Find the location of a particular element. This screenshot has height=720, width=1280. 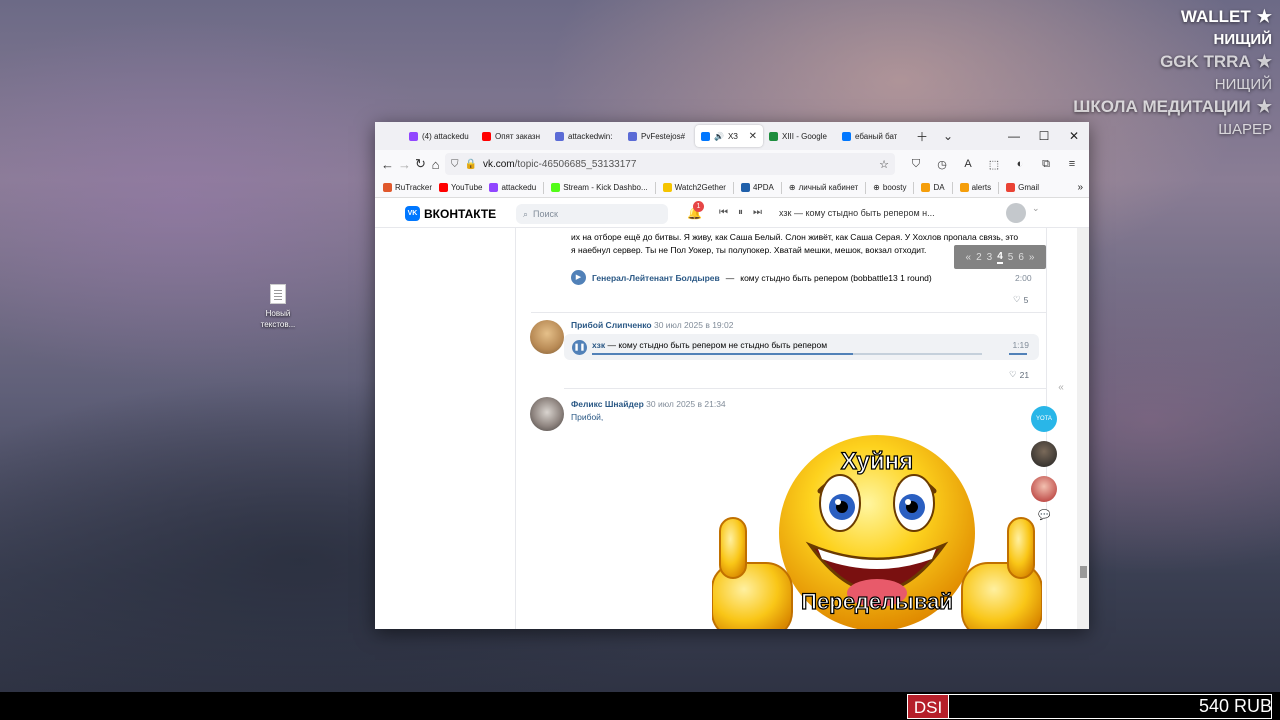

meme-image: Хуйня Переделывай is located at coordinates (877, 531).